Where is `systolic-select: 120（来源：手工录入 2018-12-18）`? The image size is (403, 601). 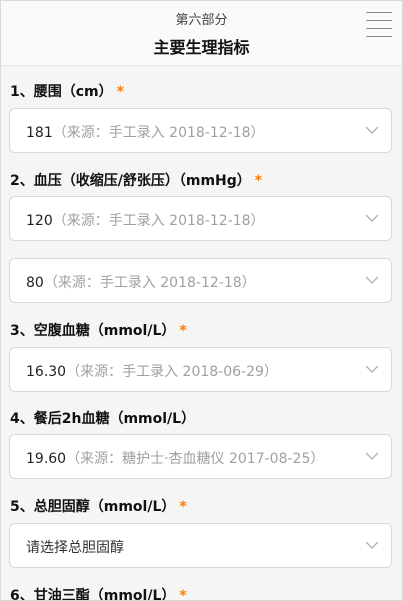 systolic-select: 120（来源：手工录入 2018-12-18） is located at coordinates (200, 218).